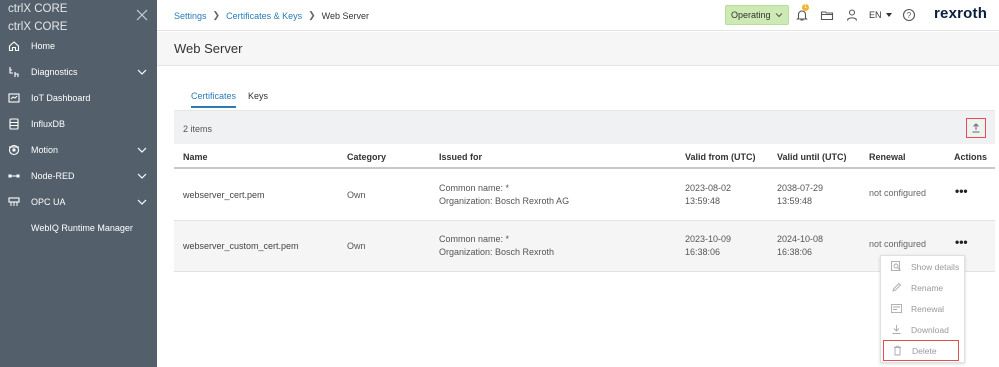 The width and height of the screenshot is (999, 367). What do you see at coordinates (930, 329) in the screenshot?
I see `menu-item-label: Download` at bounding box center [930, 329].